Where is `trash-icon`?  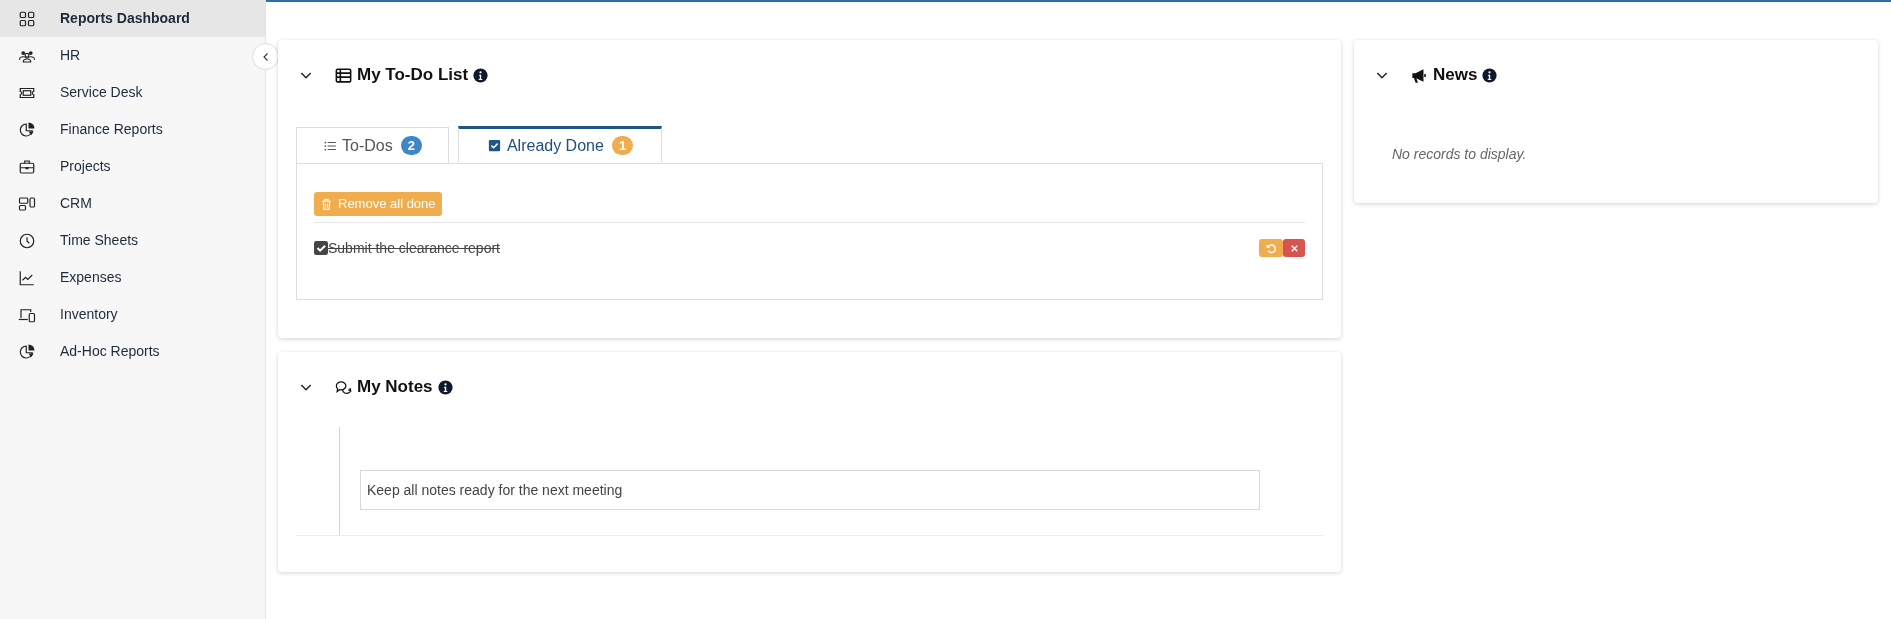 trash-icon is located at coordinates (326, 204).